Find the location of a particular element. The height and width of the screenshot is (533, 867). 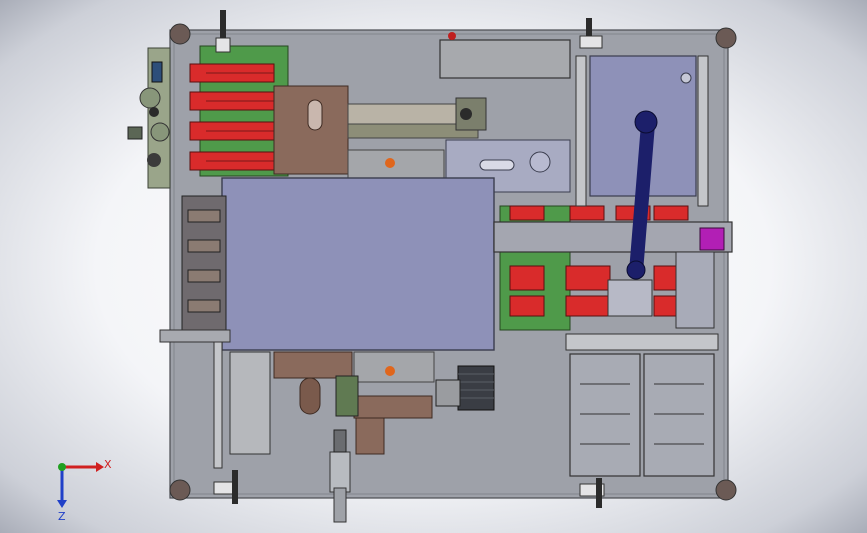

mid-plate-left is located at coordinates (396, 166).